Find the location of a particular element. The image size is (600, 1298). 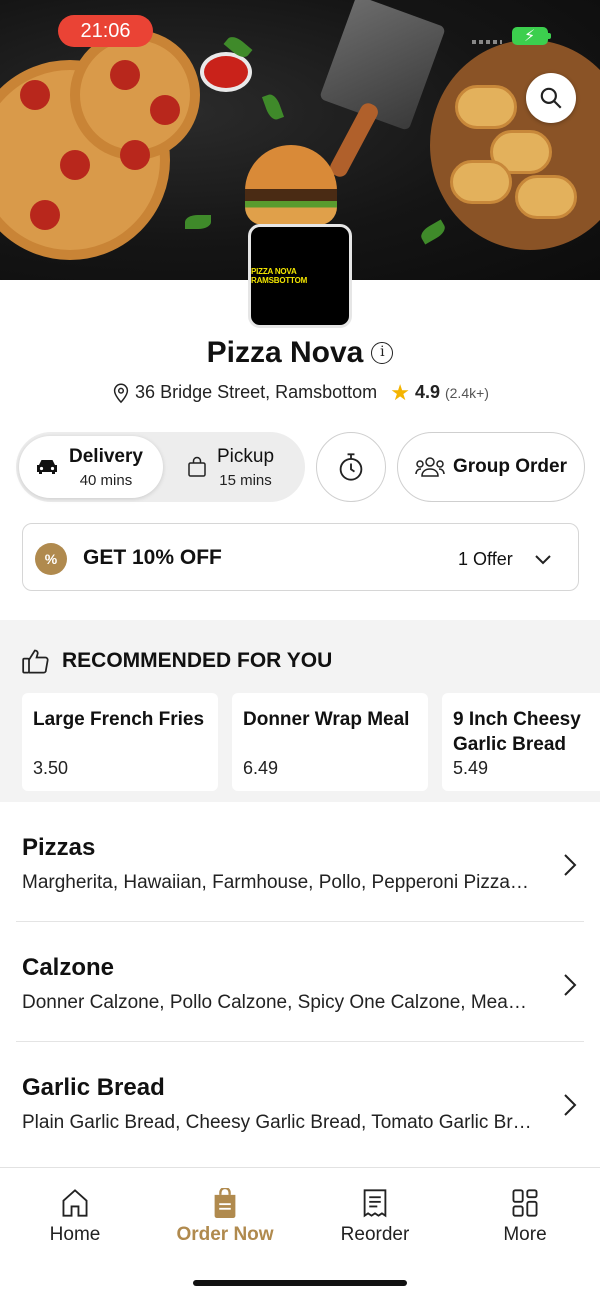

pickup-label: Pickup is located at coordinates (246, 456).